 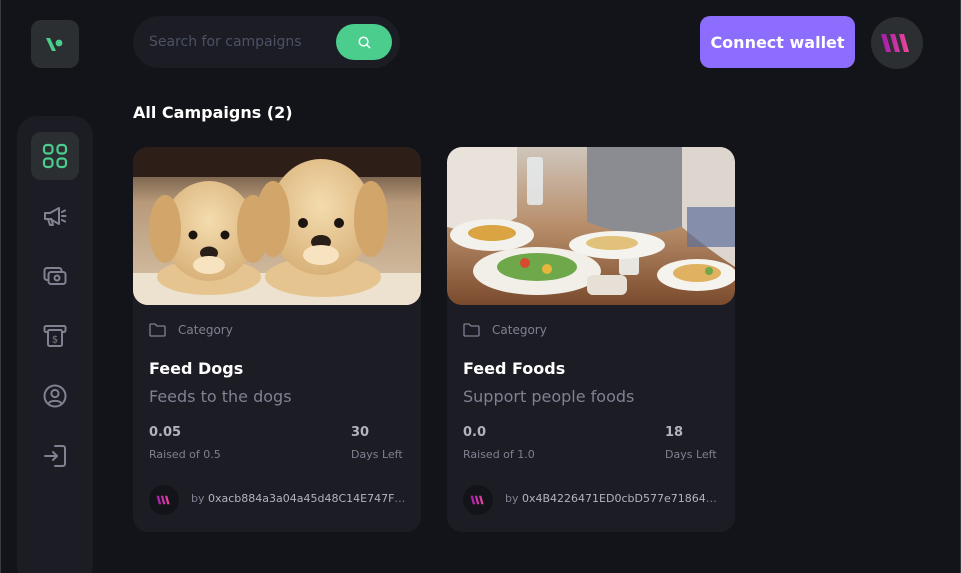 What do you see at coordinates (674, 432) in the screenshot?
I see `days-left: 18` at bounding box center [674, 432].